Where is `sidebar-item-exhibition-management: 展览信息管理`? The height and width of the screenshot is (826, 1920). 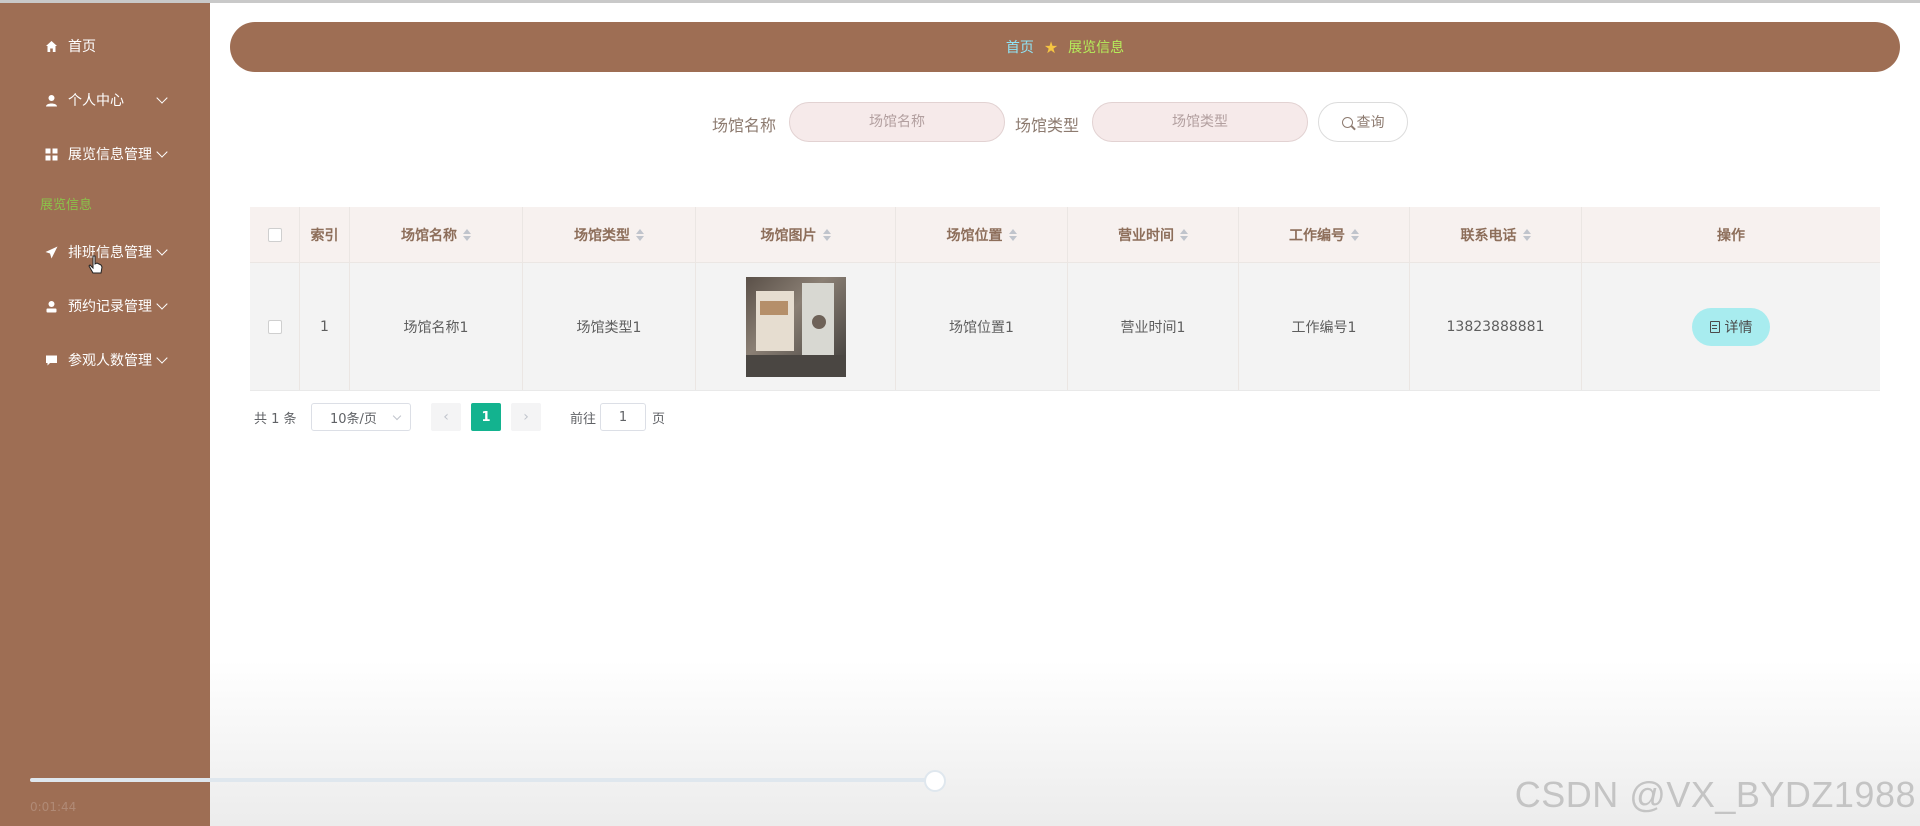 sidebar-item-exhibition-management: 展览信息管理 is located at coordinates (105, 154).